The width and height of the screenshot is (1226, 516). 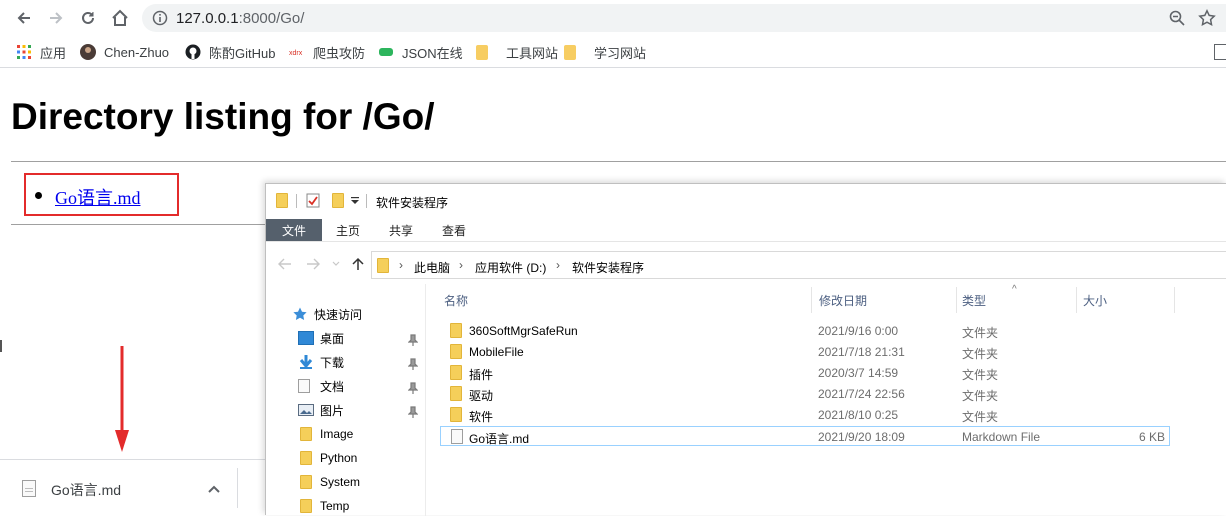 I want to click on bookmark-github: 陈酌GitHub, so click(x=230, y=52).